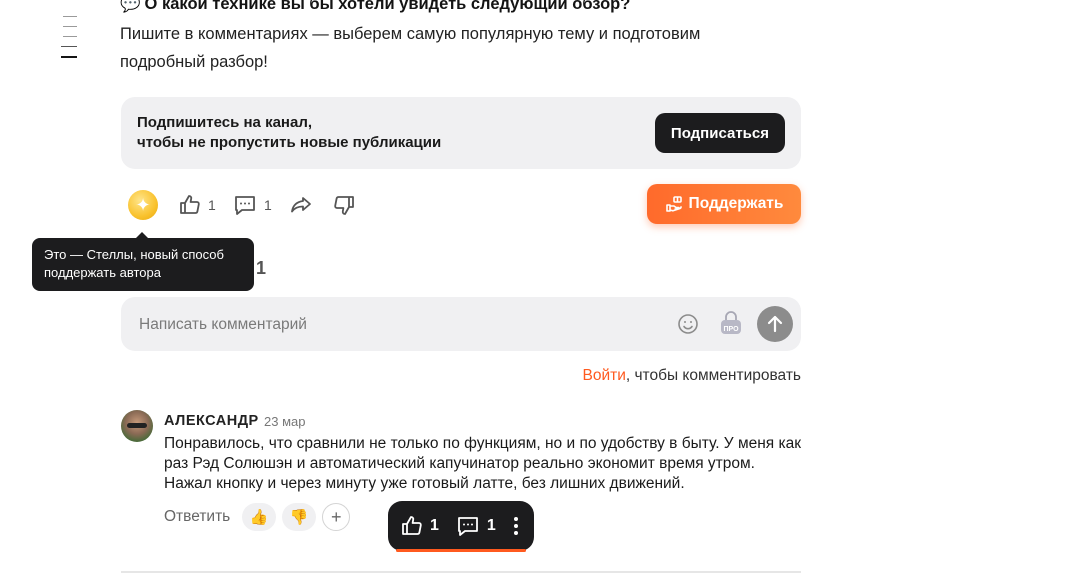 The width and height of the screenshot is (1070, 573). I want to click on subscribe-button: Подписаться, so click(719, 133).